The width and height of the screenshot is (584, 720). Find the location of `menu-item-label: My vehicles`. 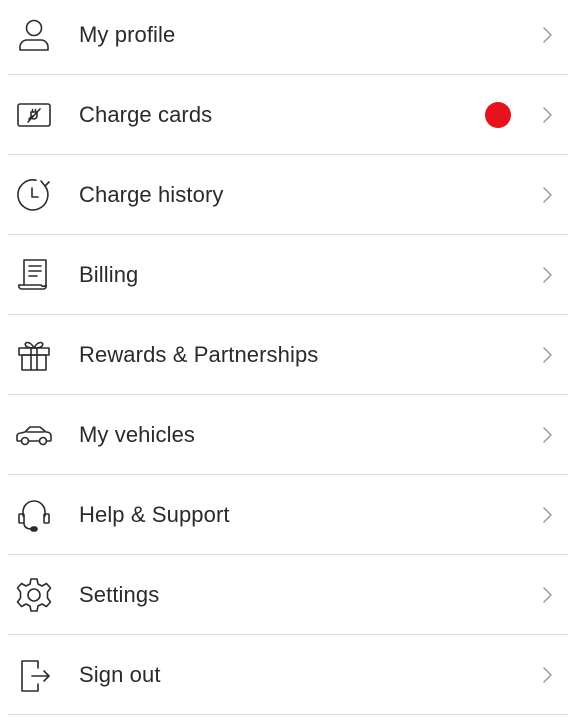

menu-item-label: My vehicles is located at coordinates (137, 434).